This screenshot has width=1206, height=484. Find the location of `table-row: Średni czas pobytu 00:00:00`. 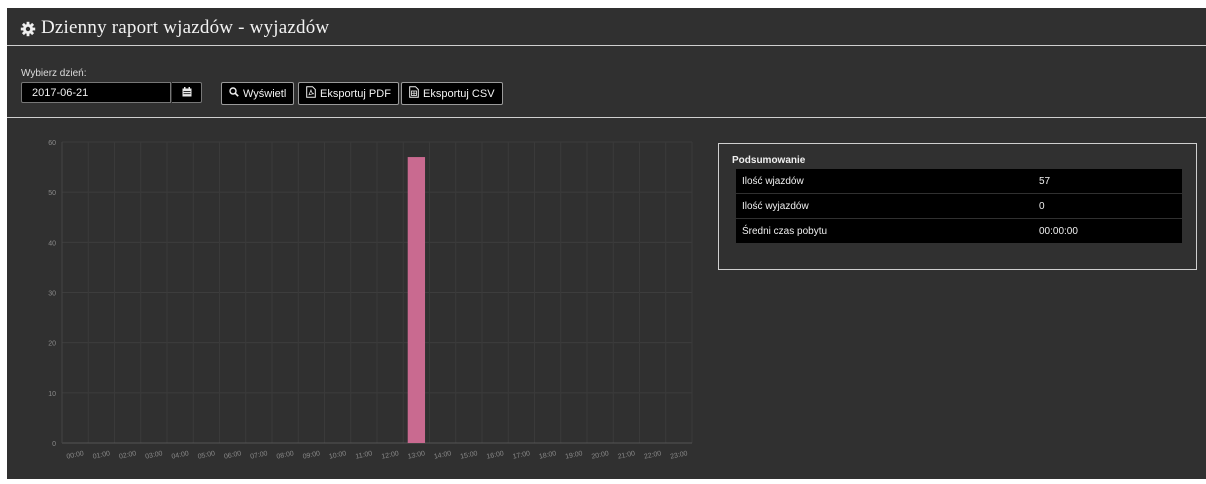

table-row: Średni czas pobytu 00:00:00 is located at coordinates (959, 231).